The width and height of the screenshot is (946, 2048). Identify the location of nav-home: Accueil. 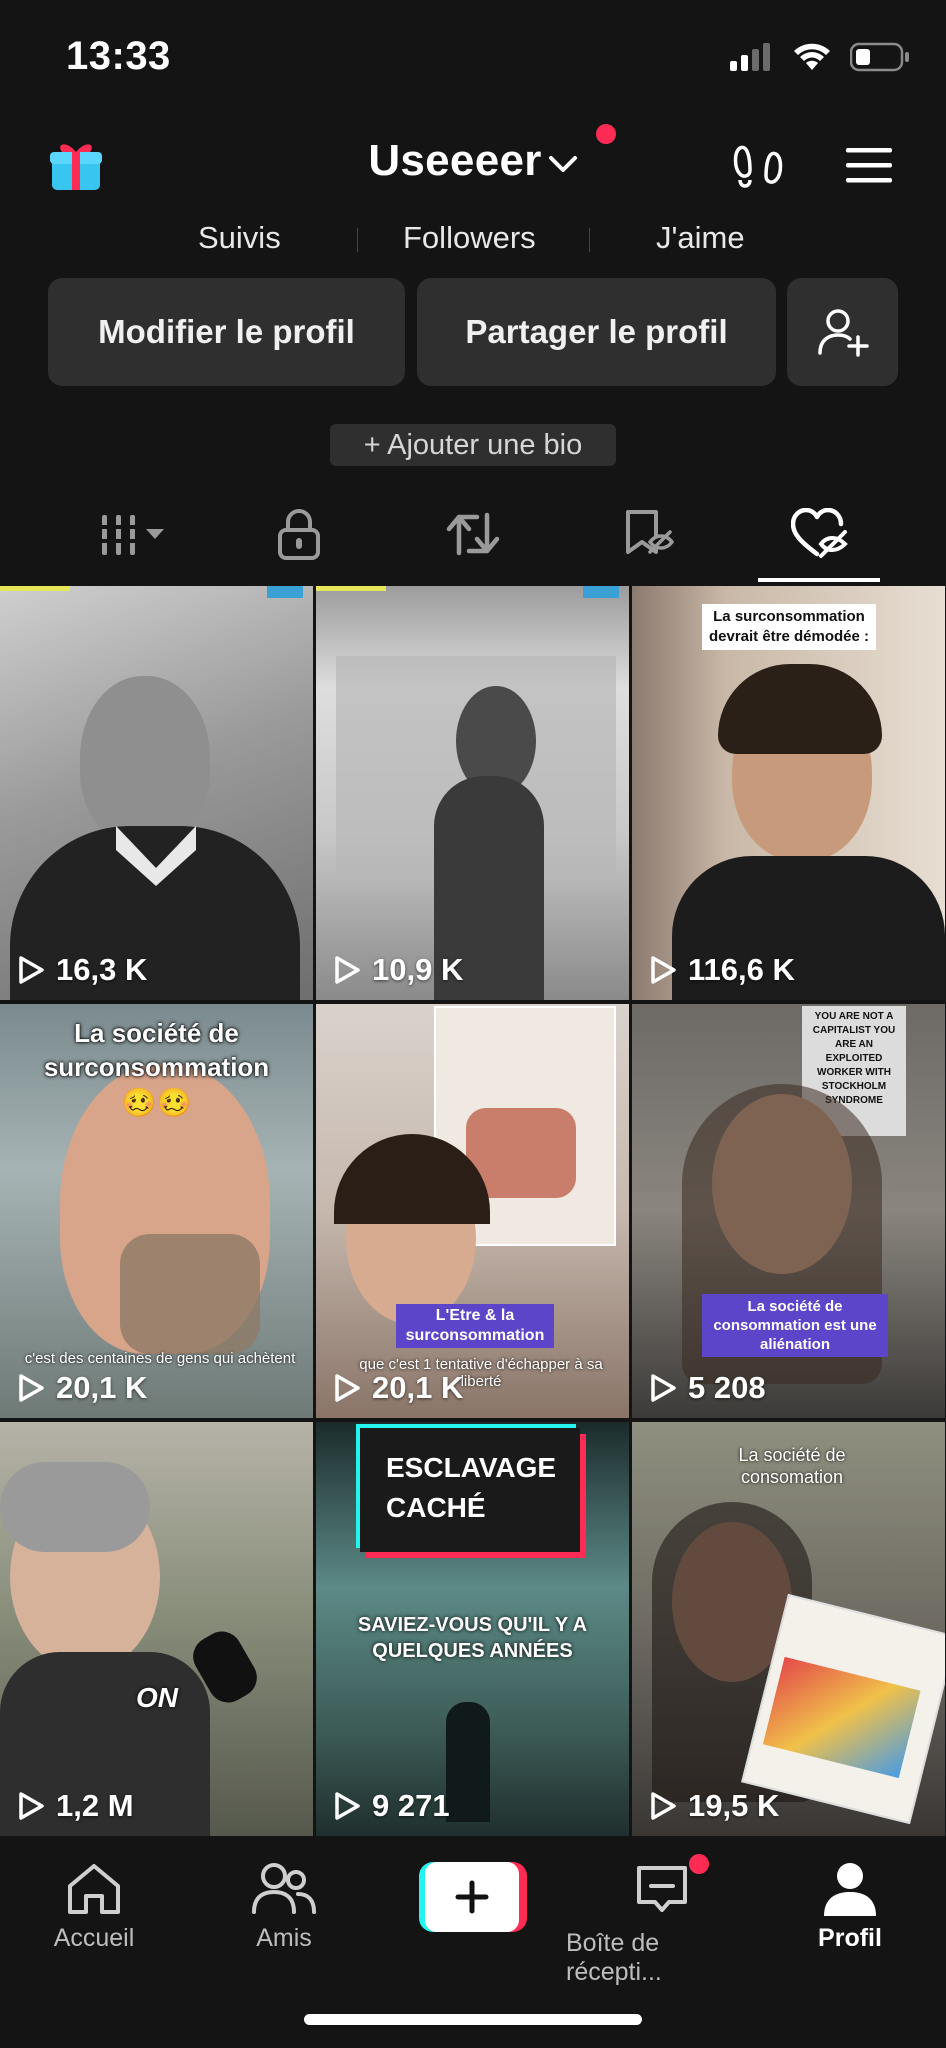
(94, 1906).